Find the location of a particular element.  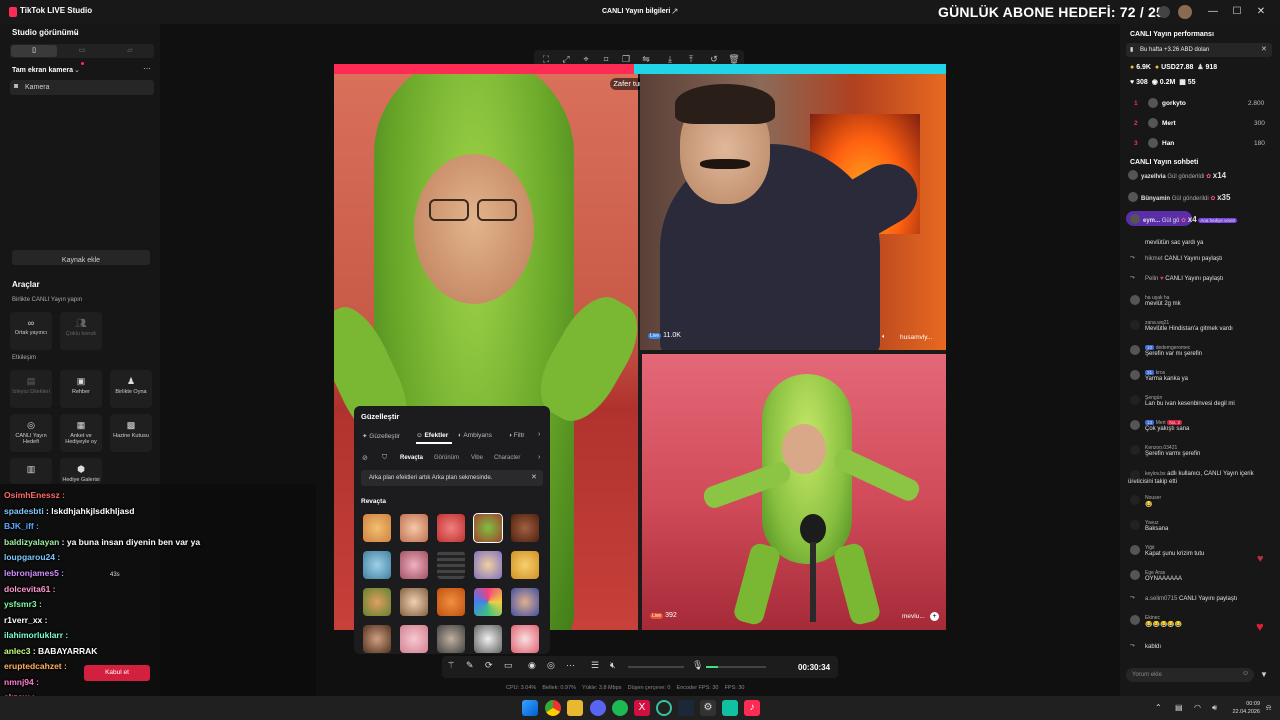

camera-toggle-icon: ◎ is located at coordinates (551, 665).